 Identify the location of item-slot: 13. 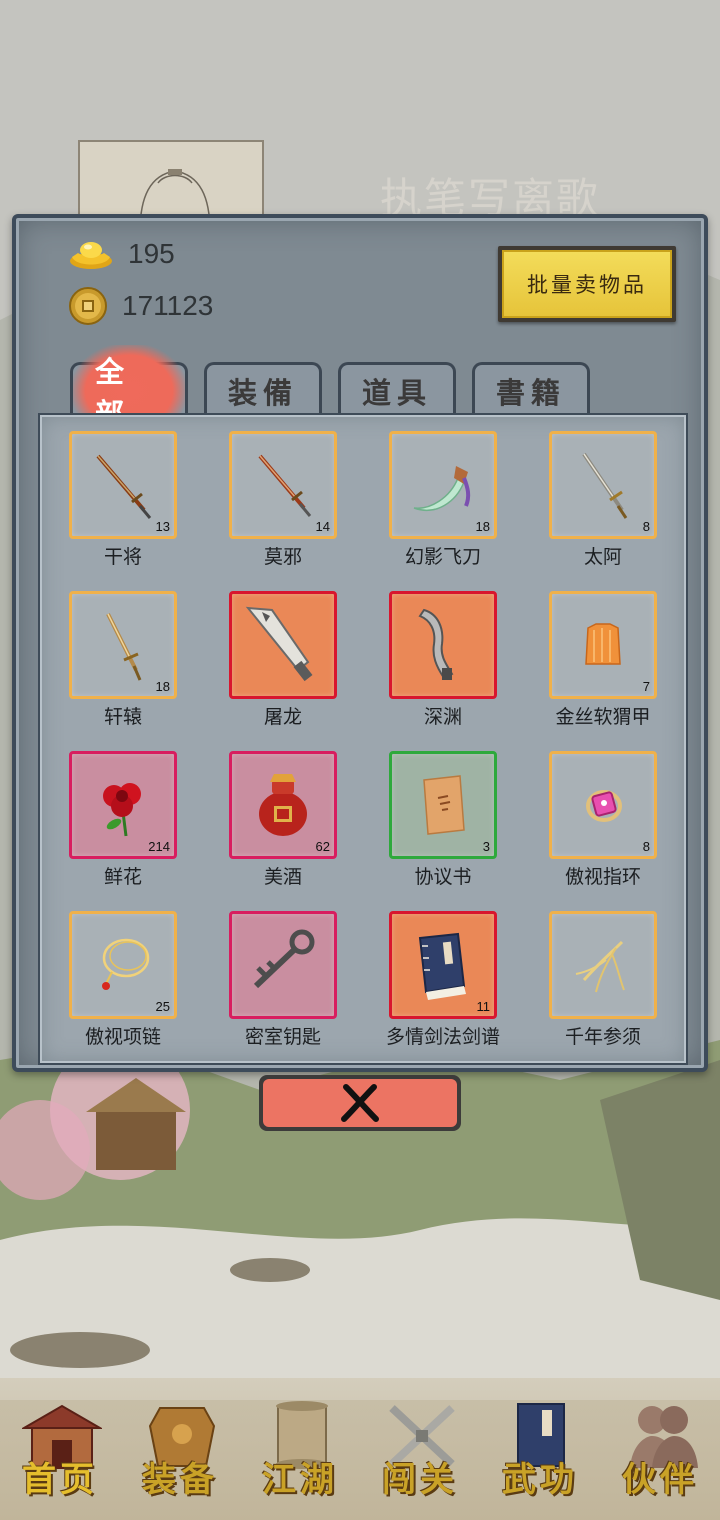
(123, 485).